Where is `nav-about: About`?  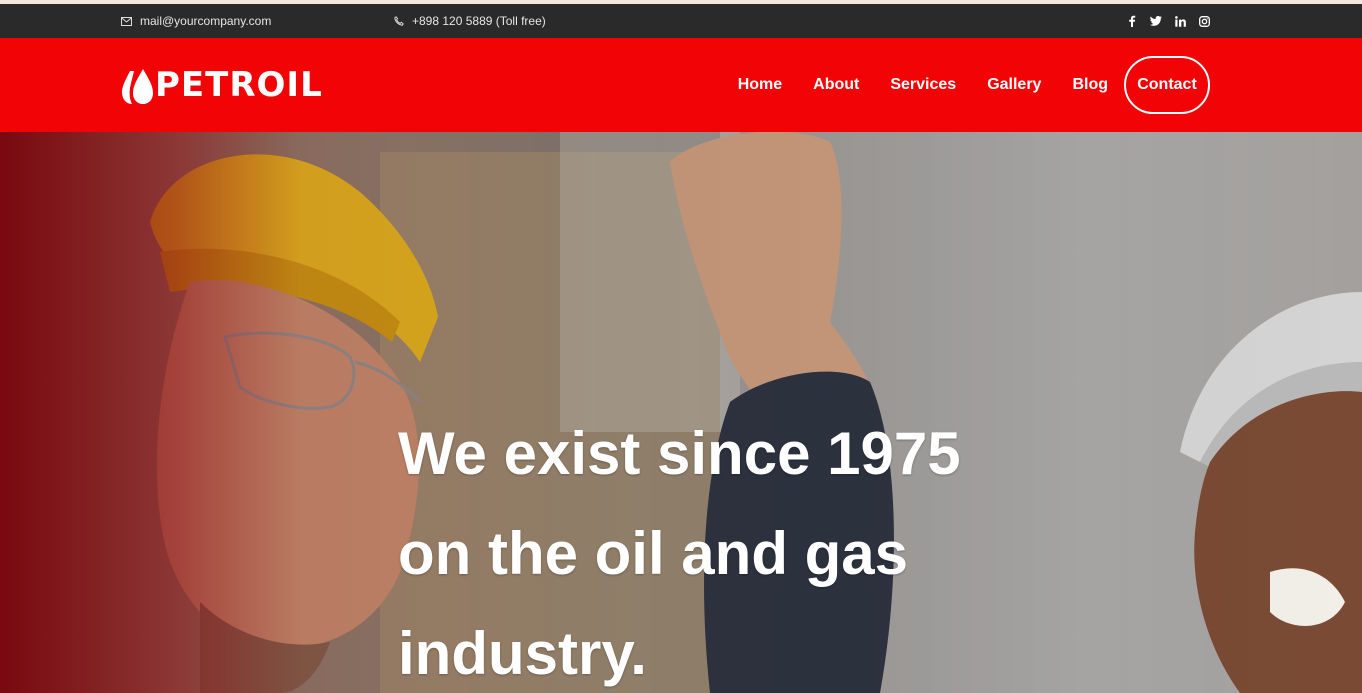
nav-about: About is located at coordinates (836, 85).